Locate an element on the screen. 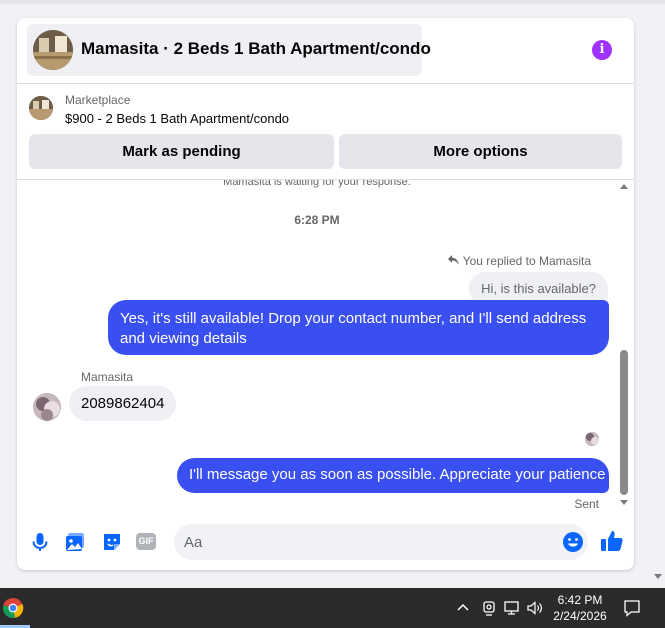 The image size is (665, 628). thread-scrollbar is located at coordinates (624, 347).